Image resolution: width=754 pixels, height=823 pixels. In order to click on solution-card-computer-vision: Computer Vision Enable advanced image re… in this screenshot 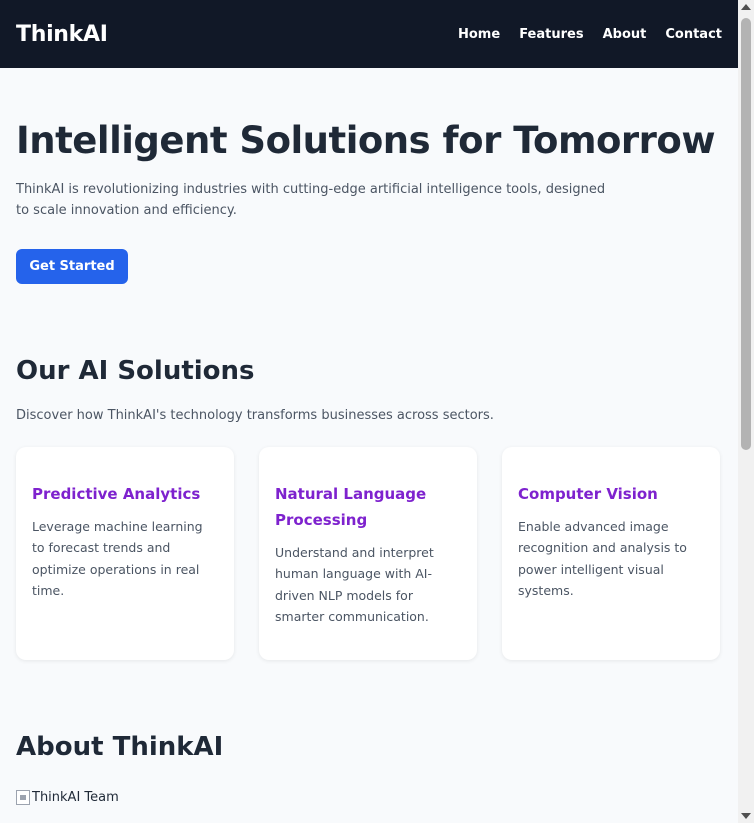, I will do `click(611, 553)`.